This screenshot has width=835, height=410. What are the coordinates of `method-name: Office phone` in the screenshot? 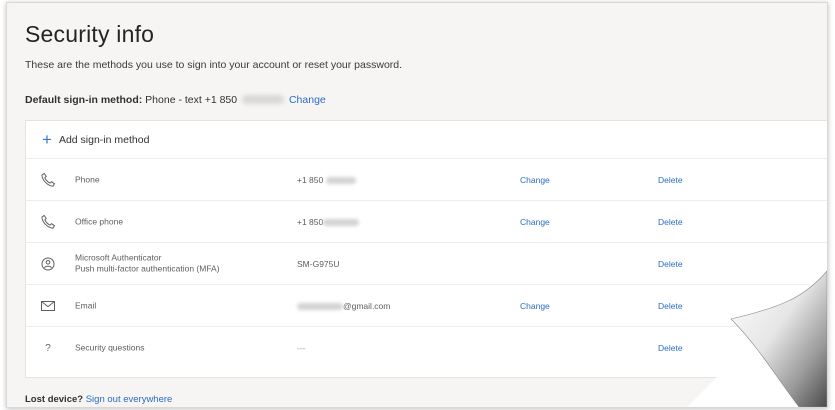 It's located at (99, 220).